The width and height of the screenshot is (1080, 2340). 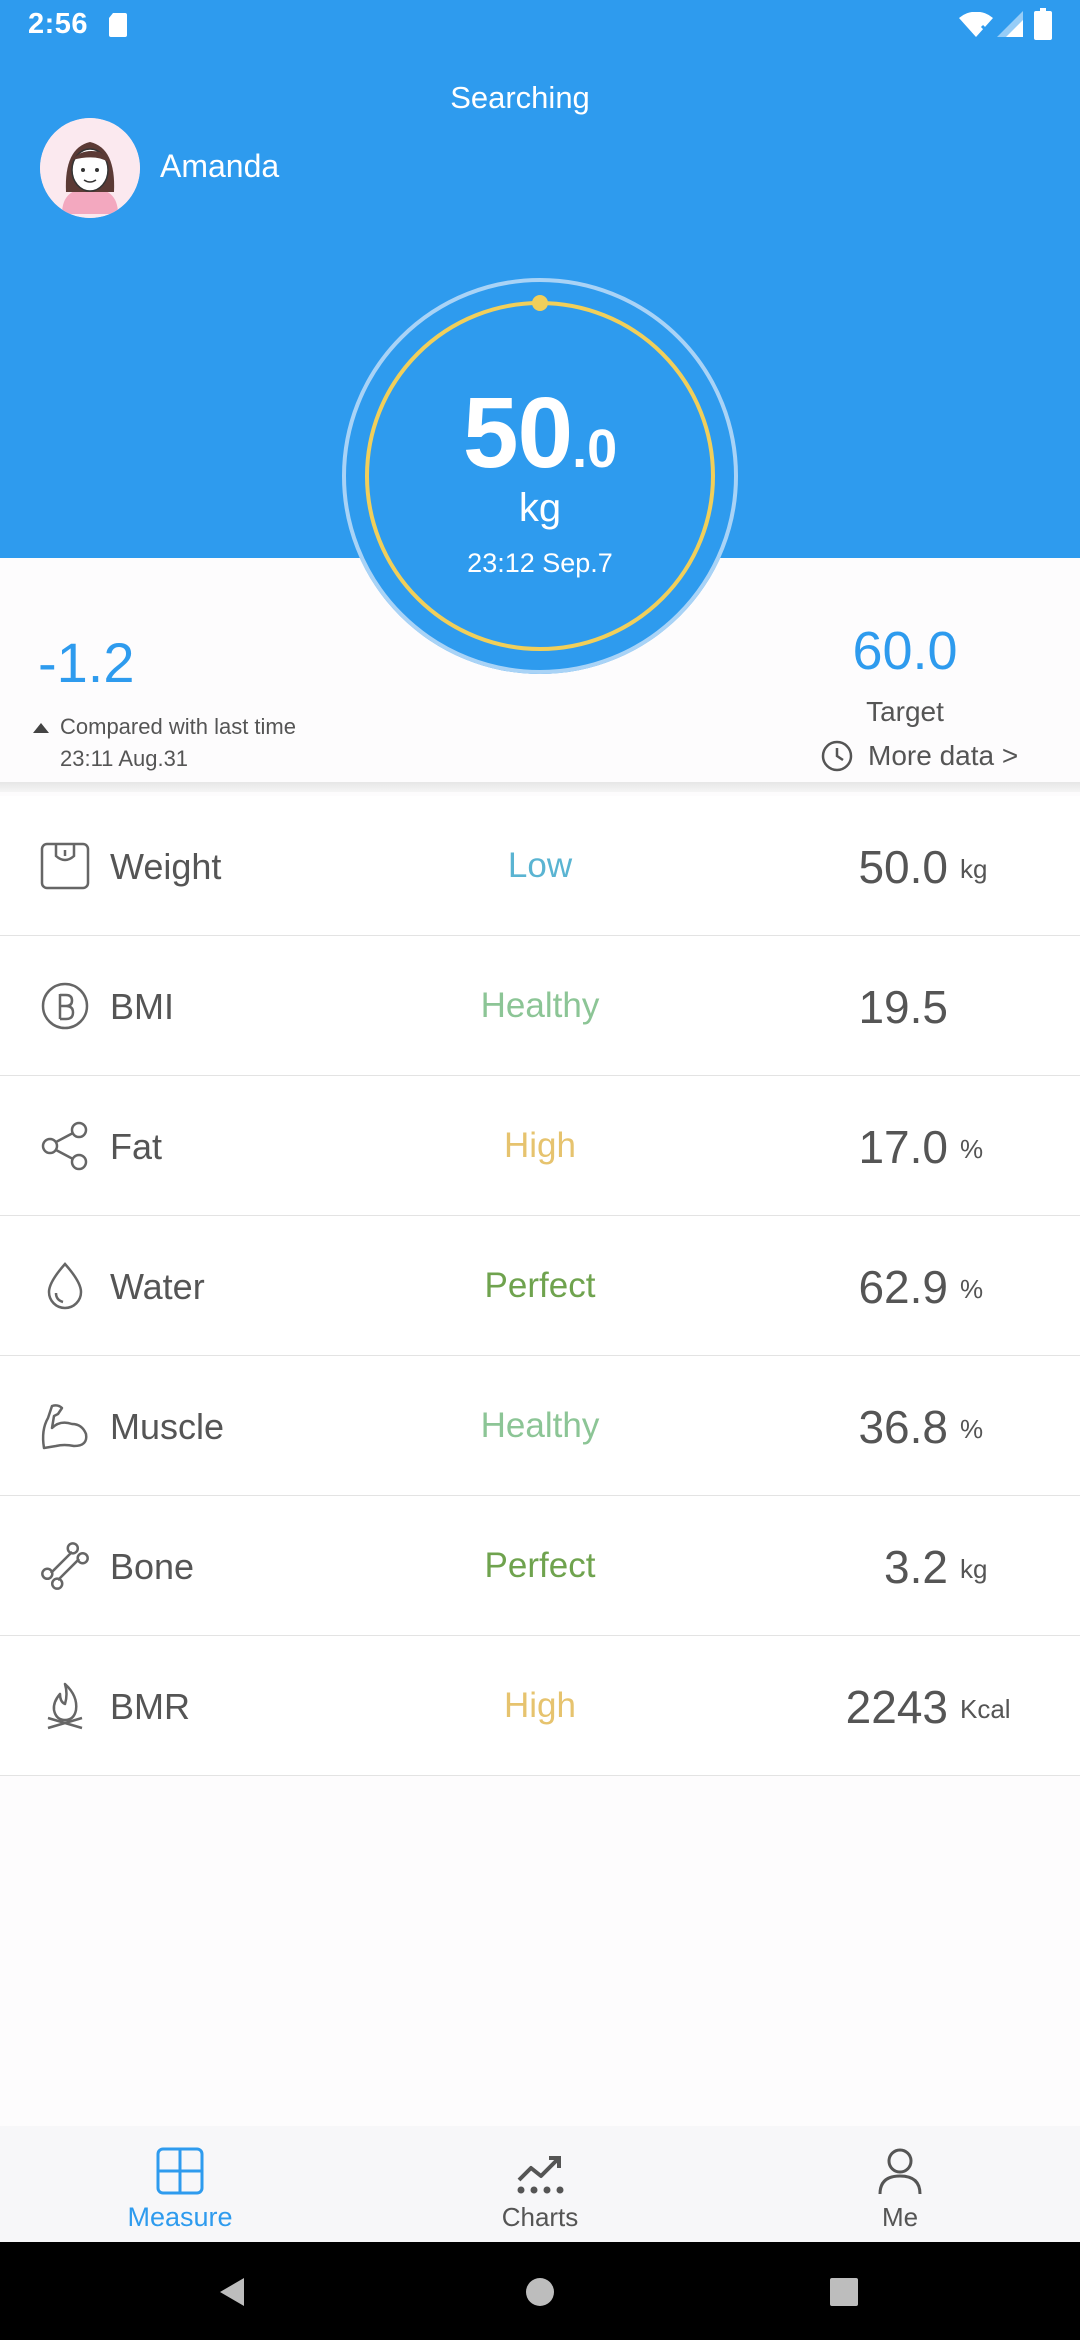 What do you see at coordinates (65, 1006) in the screenshot?
I see `bmi-icon` at bounding box center [65, 1006].